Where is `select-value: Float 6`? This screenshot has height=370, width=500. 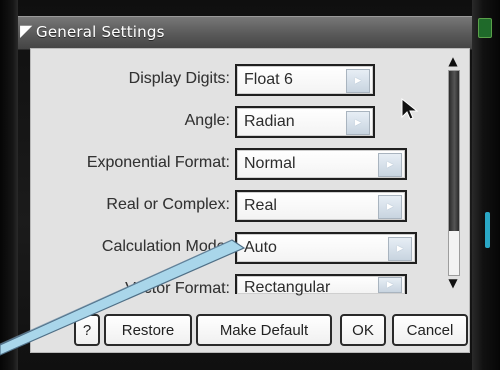
select-value: Float 6 is located at coordinates (268, 79).